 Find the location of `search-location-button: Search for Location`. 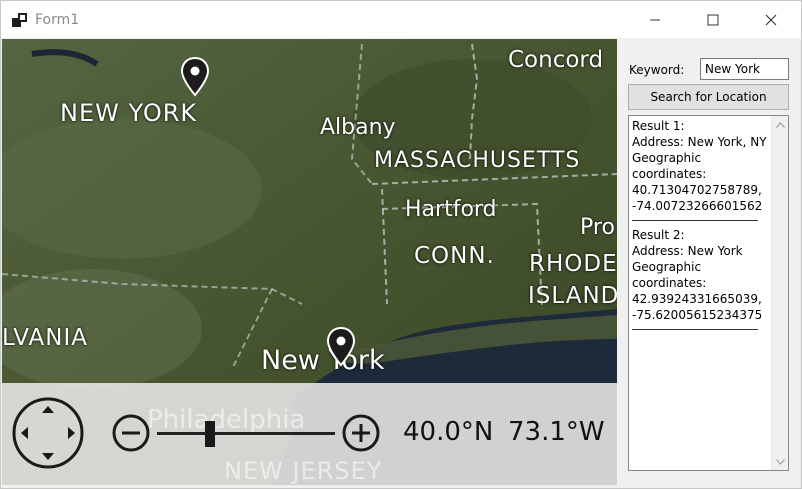

search-location-button: Search for Location is located at coordinates (708, 97).